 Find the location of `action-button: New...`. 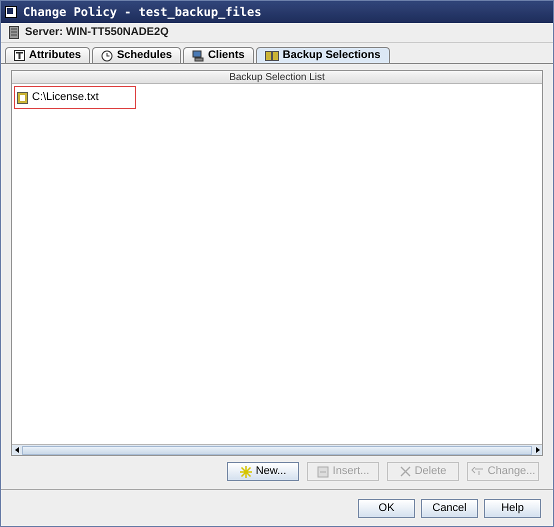

action-button: New... is located at coordinates (263, 471).